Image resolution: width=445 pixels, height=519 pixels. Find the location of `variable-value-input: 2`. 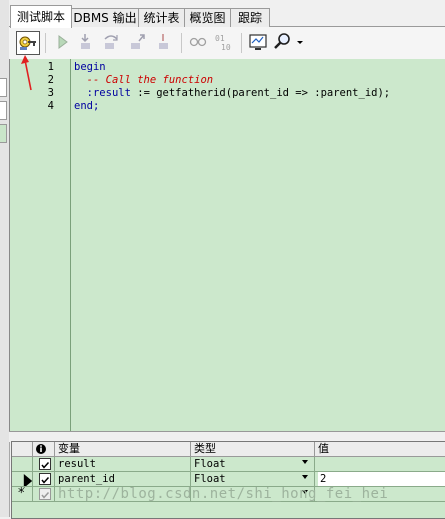

variable-value-input: 2 is located at coordinates (381, 479).